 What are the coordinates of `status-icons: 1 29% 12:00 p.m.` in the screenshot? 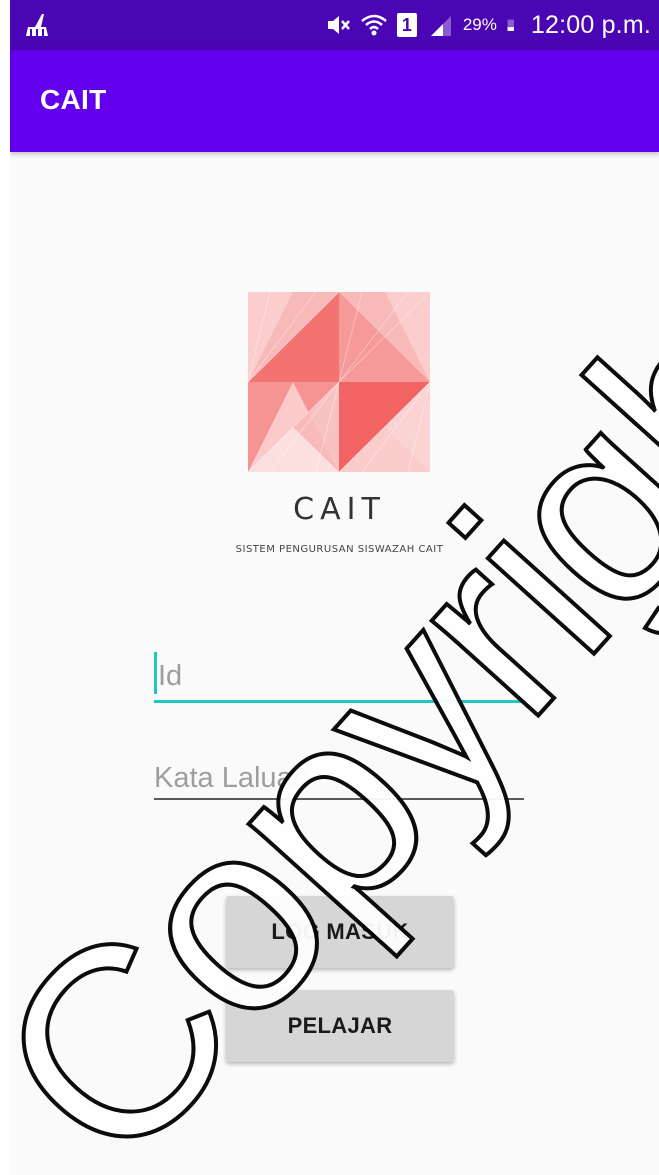 It's located at (488, 25).